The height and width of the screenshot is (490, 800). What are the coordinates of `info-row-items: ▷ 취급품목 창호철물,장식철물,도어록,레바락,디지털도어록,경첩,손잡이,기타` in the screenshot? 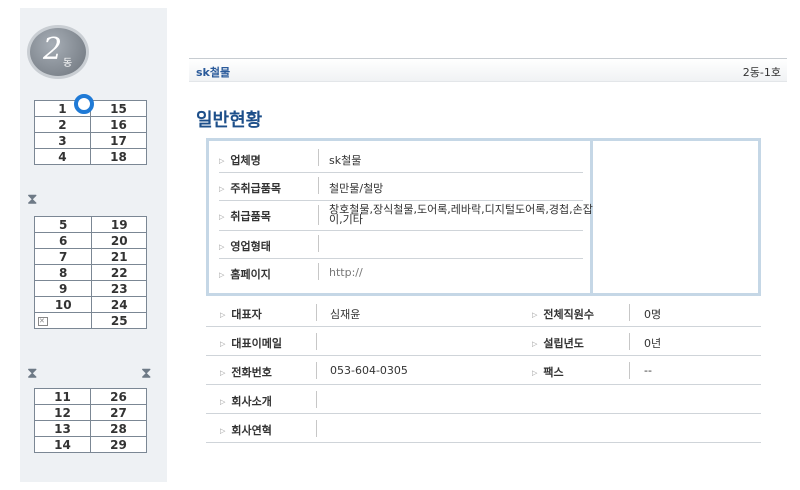 It's located at (406, 215).